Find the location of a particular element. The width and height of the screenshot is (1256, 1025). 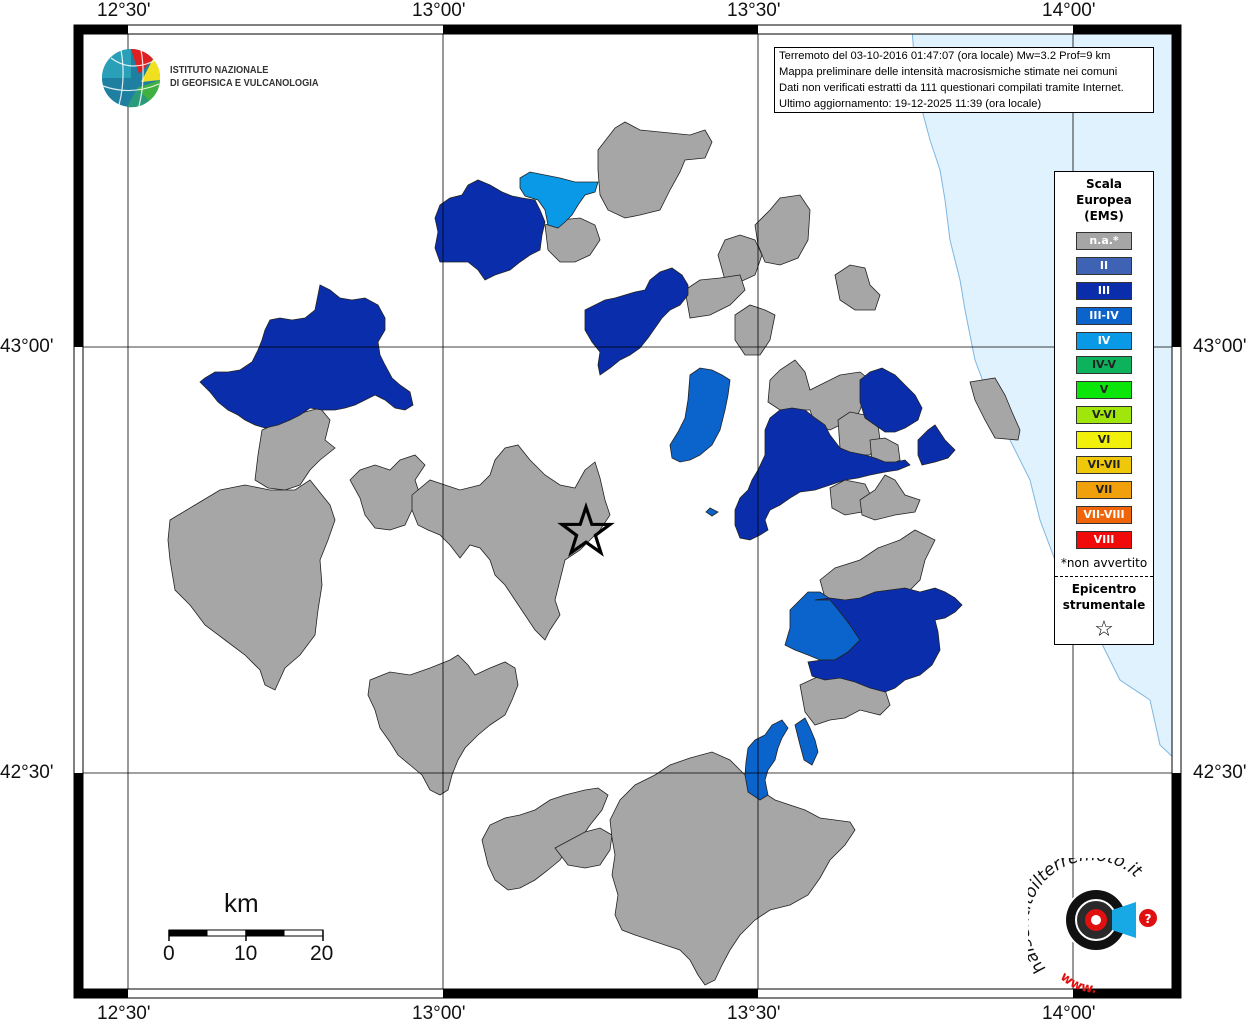

legend-item: III-IV is located at coordinates (1104, 315).